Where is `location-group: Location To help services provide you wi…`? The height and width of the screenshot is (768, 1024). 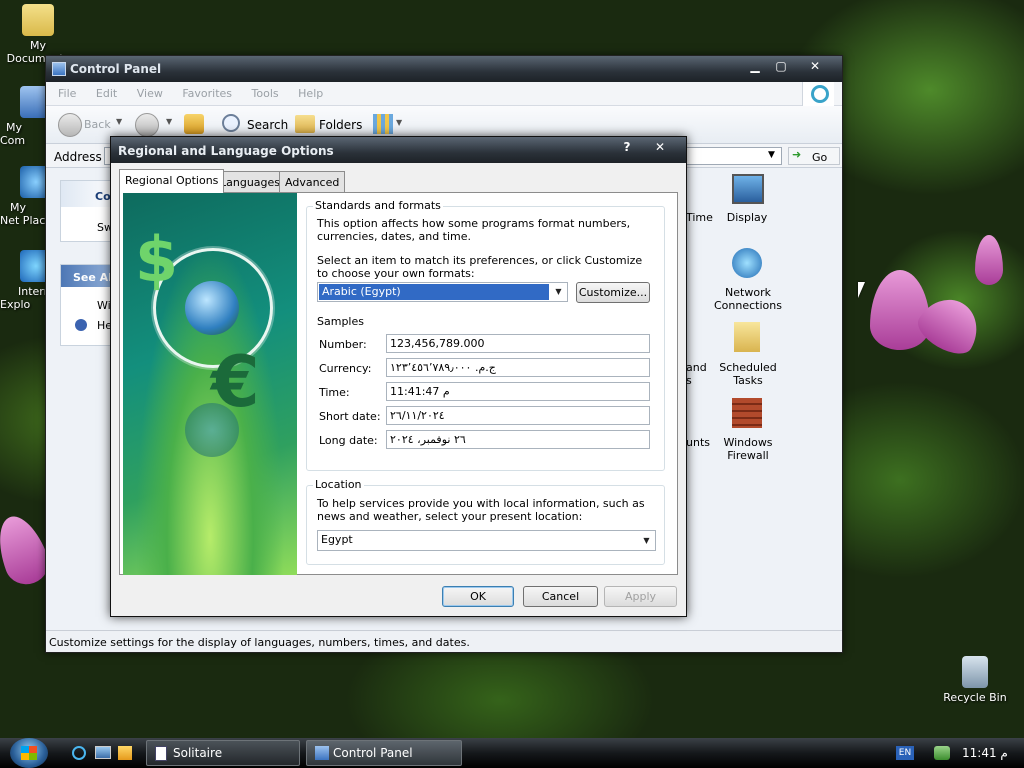 location-group: Location To help services provide you wi… is located at coordinates (485, 521).